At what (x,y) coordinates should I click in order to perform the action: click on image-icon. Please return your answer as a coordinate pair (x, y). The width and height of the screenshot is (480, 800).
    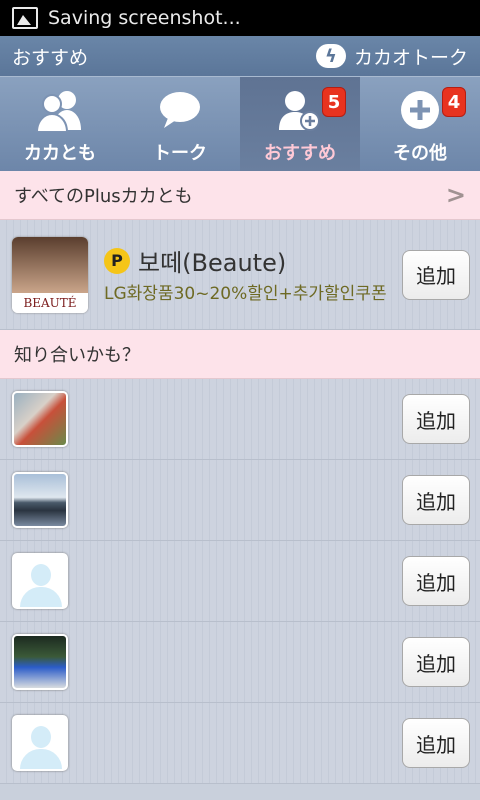
    Looking at the image, I should click on (25, 18).